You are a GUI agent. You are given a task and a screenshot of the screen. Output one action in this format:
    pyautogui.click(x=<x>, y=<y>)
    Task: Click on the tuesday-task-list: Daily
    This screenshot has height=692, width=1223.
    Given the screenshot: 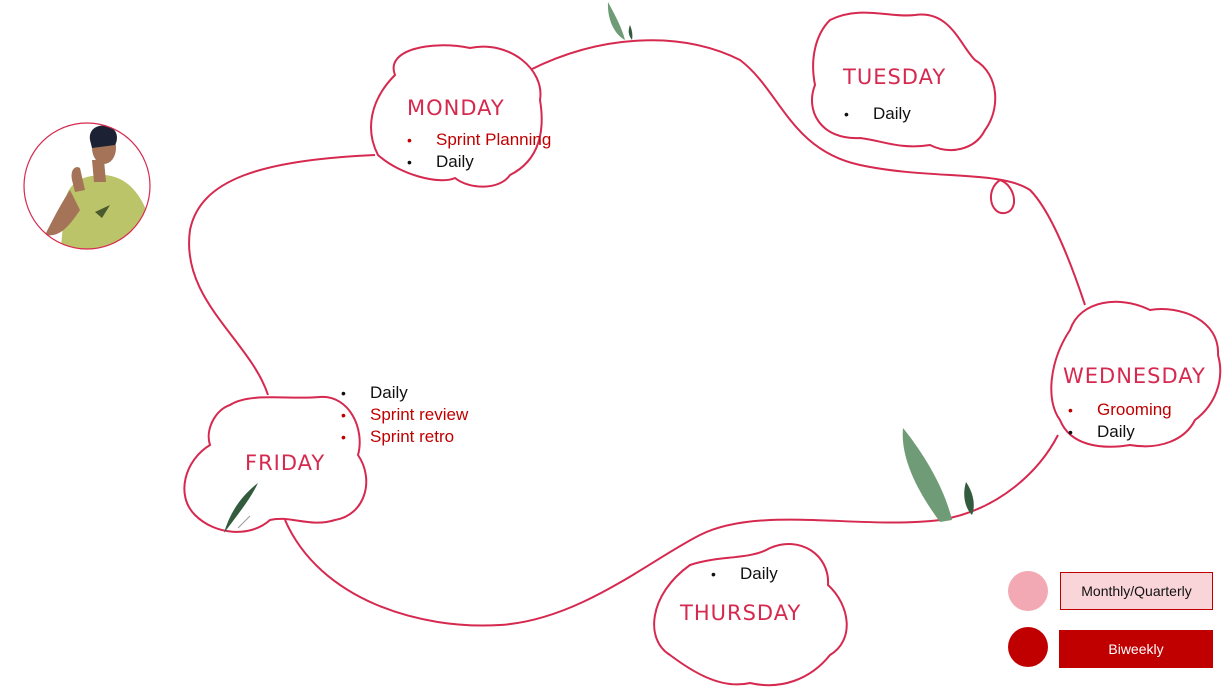 What is the action you would take?
    pyautogui.click(x=877, y=114)
    